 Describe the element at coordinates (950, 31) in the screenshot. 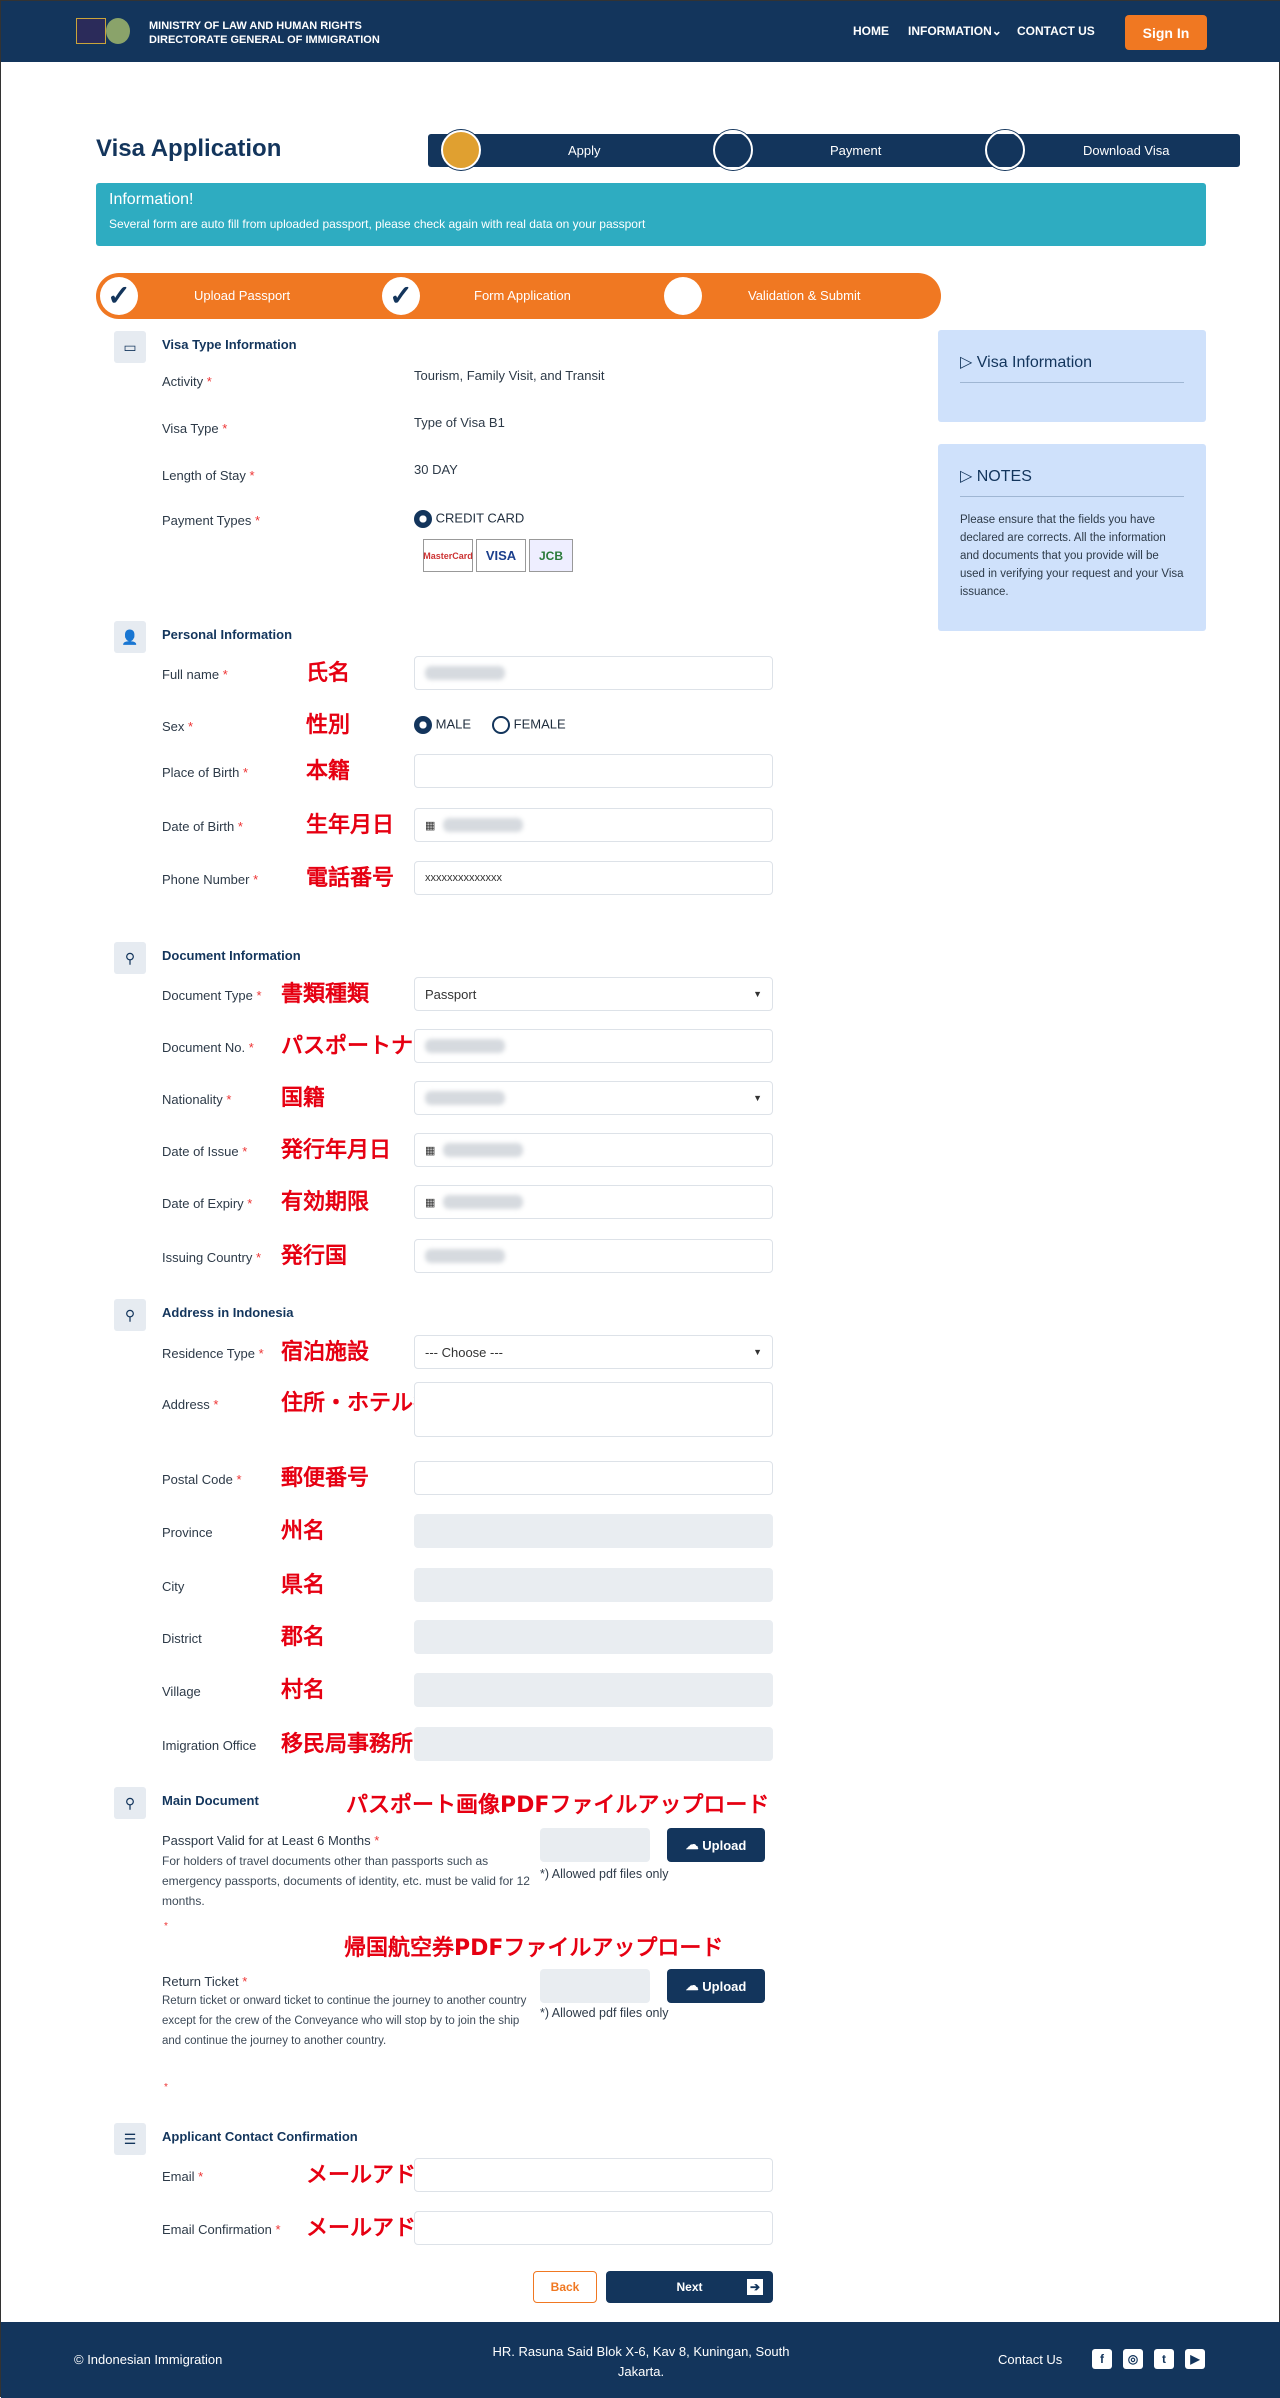

I see `nav-information-label: INFORMATION` at that location.